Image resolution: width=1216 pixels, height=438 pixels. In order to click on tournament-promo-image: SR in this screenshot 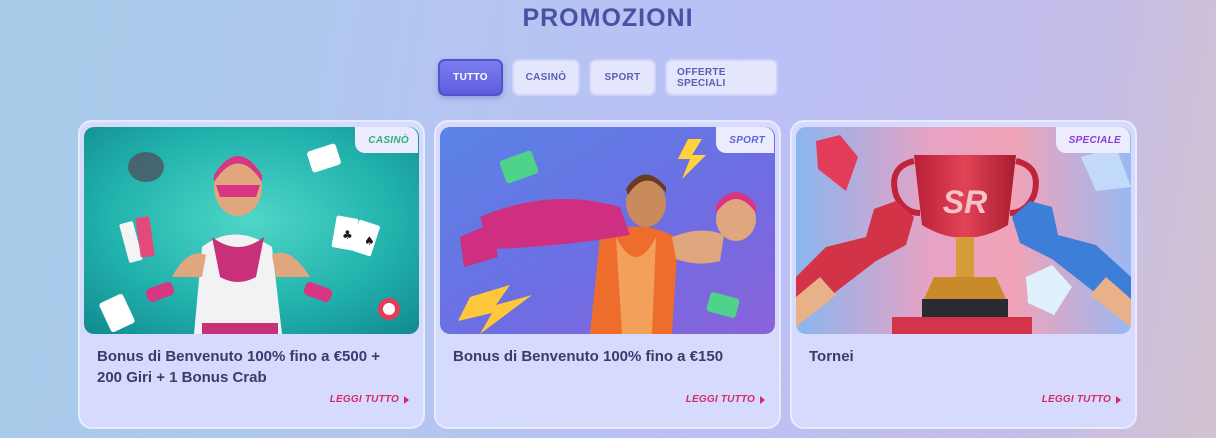, I will do `click(963, 230)`.